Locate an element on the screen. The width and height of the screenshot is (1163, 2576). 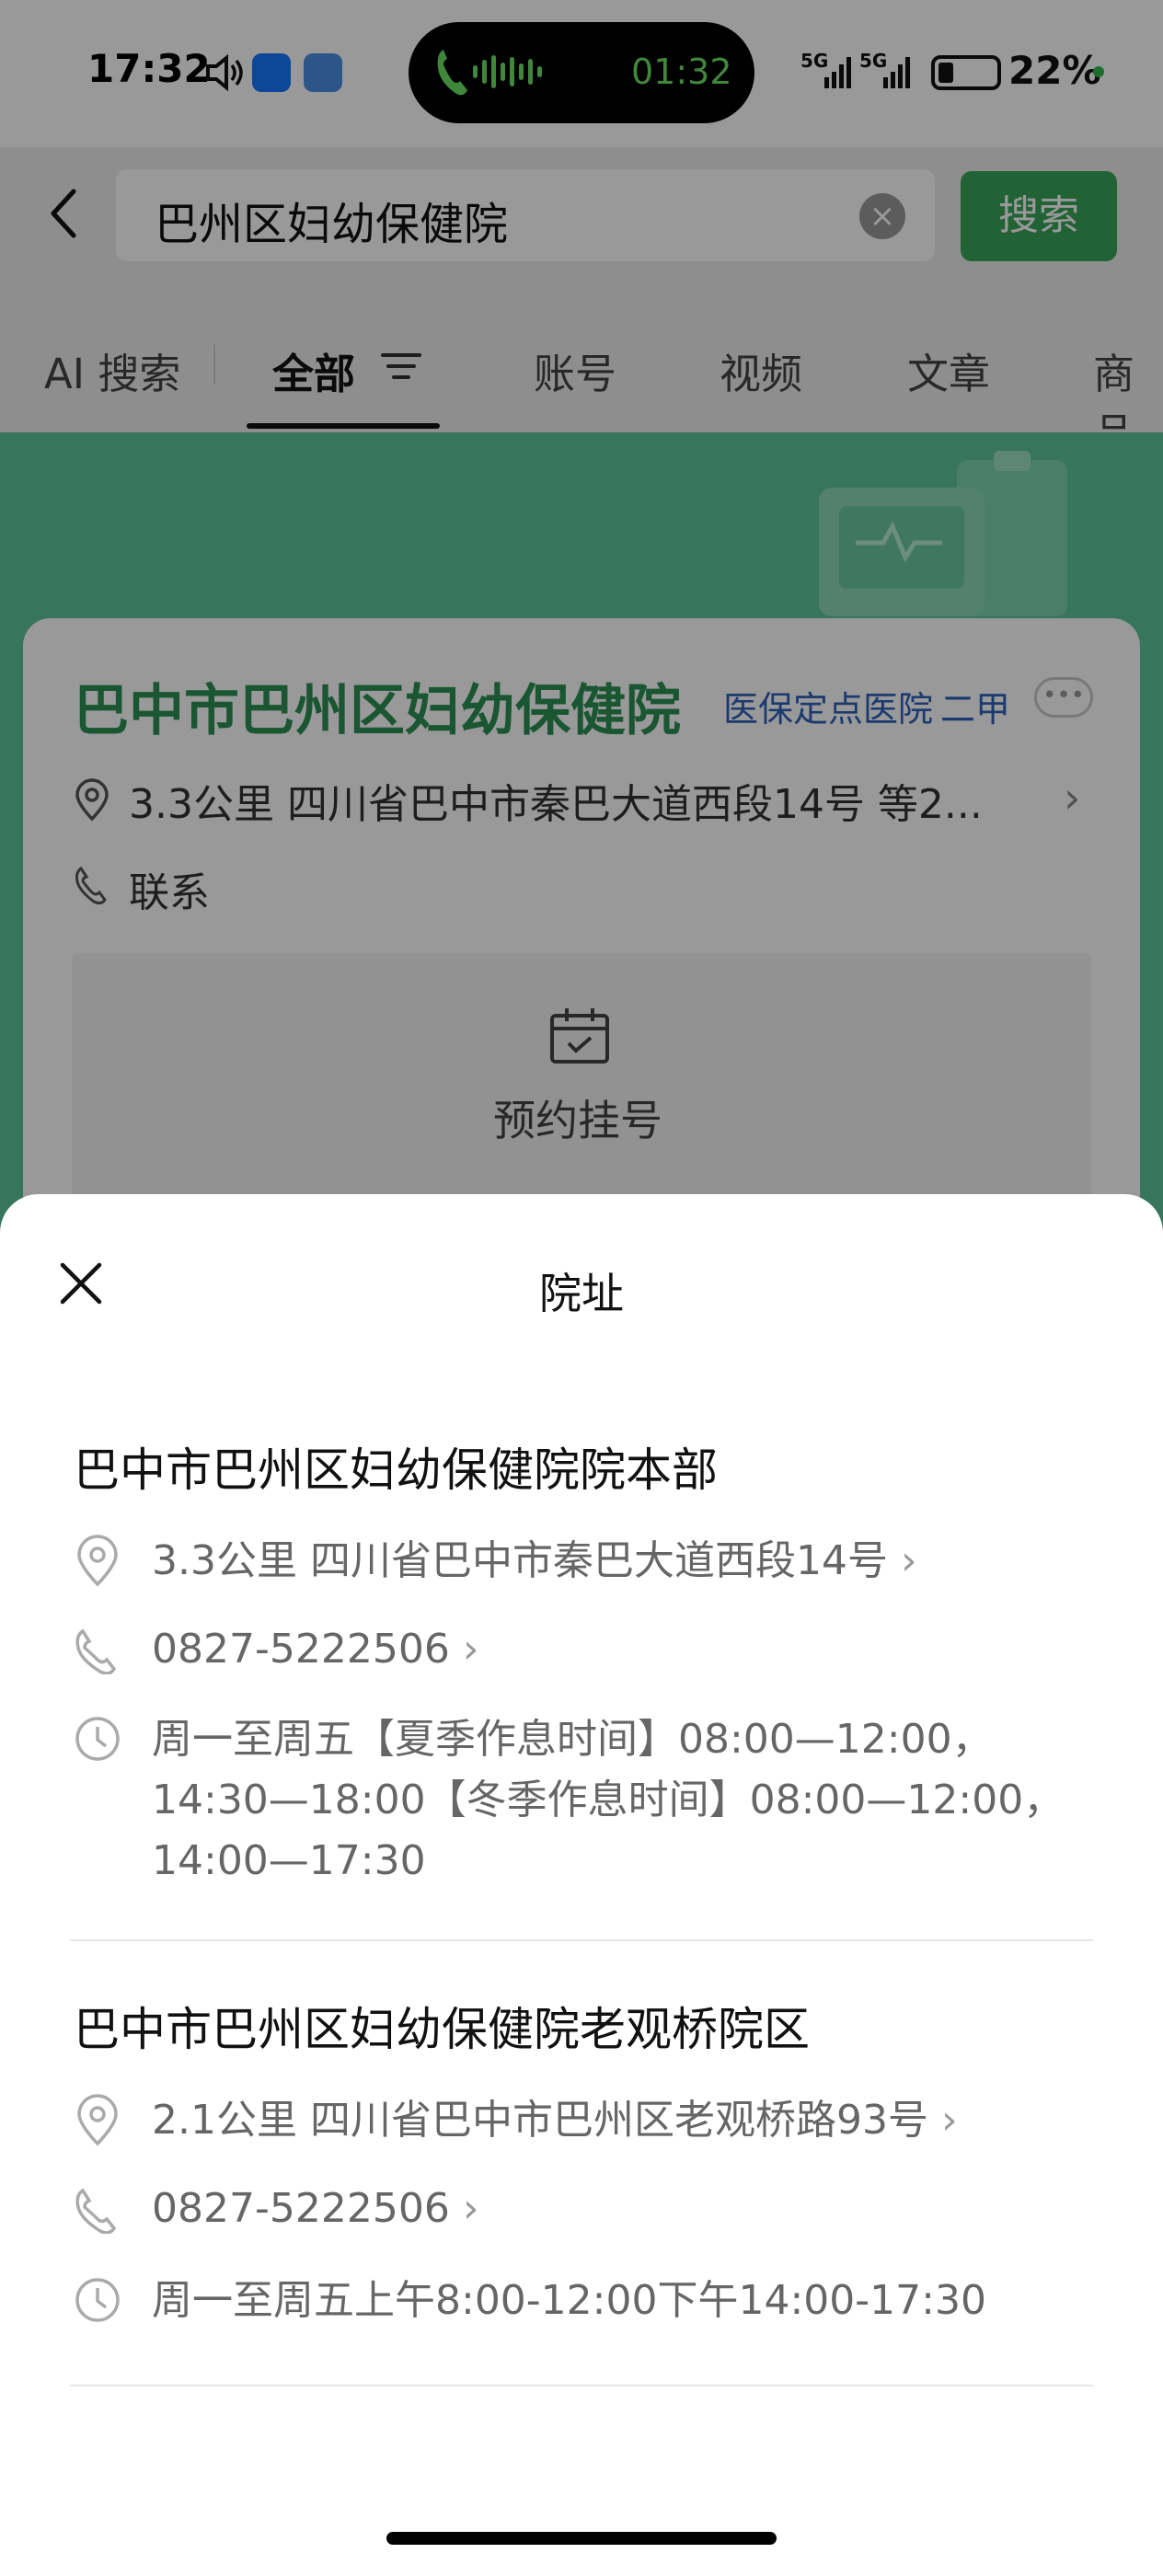
hours-line: 14:30—18:00【冬季作息时间】08:00—12:00， is located at coordinates (608, 1800).